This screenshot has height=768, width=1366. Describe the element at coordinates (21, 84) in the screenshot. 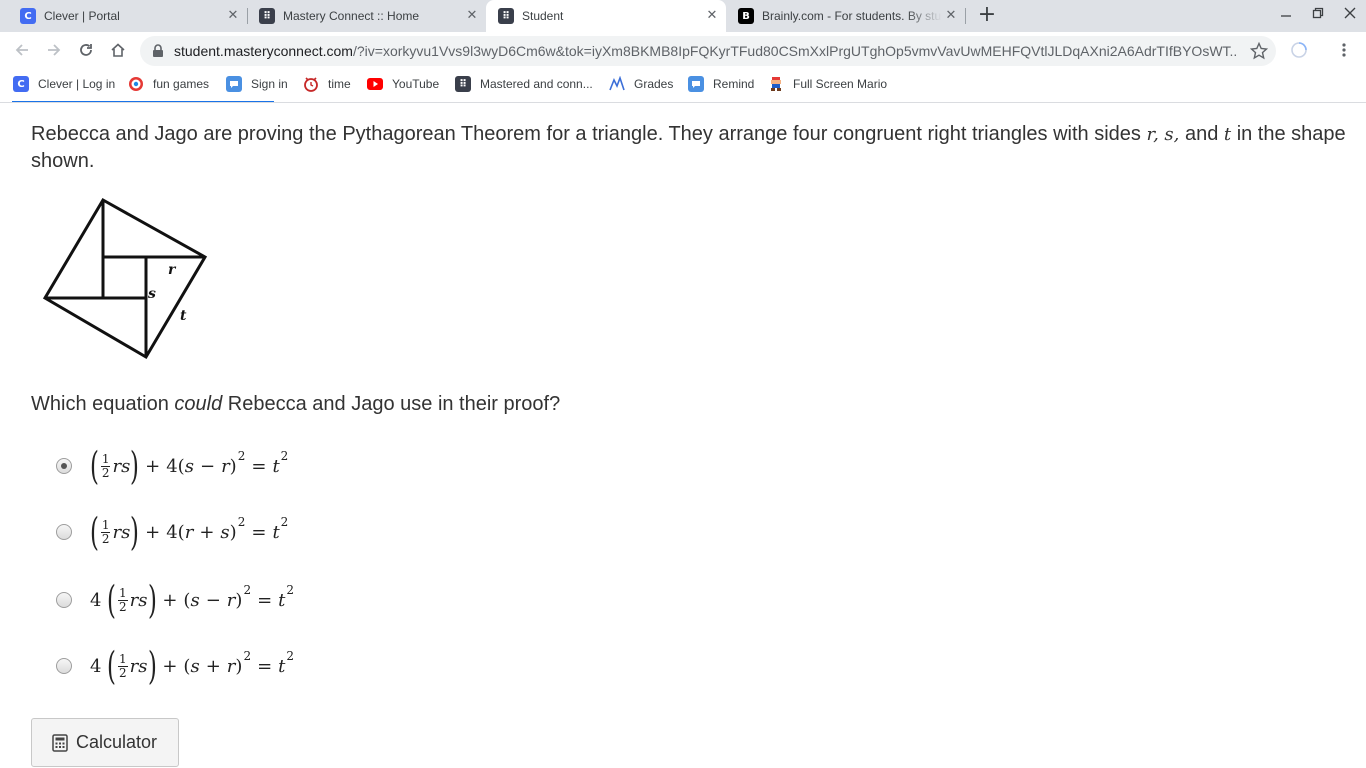

I see `clever-icon: C` at that location.